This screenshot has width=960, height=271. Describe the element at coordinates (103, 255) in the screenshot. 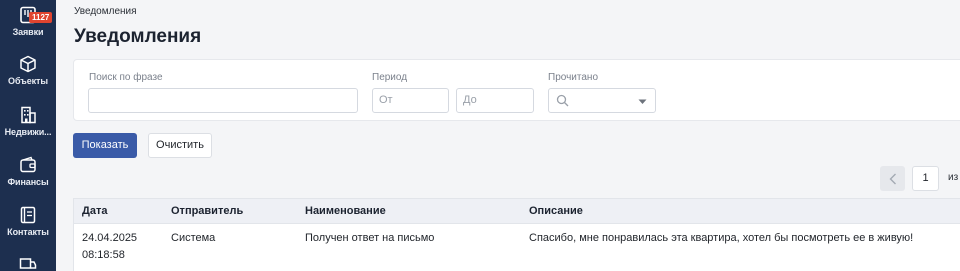

I see `cell-date-time: 08:18:58` at that location.